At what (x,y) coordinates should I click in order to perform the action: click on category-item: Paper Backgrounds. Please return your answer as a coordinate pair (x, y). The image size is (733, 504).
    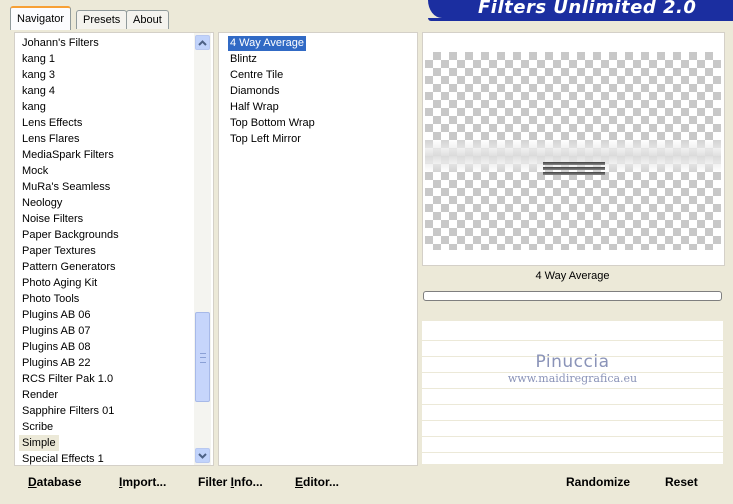
    Looking at the image, I should click on (70, 235).